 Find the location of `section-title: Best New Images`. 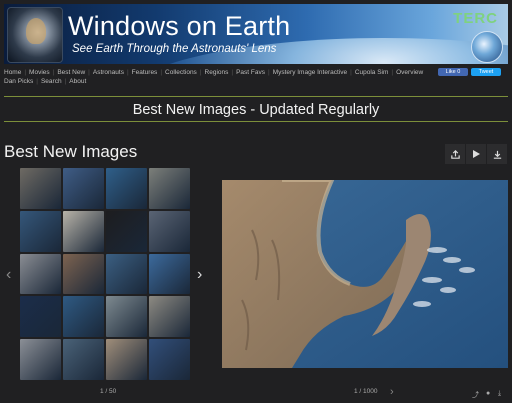

section-title: Best New Images is located at coordinates (71, 151).